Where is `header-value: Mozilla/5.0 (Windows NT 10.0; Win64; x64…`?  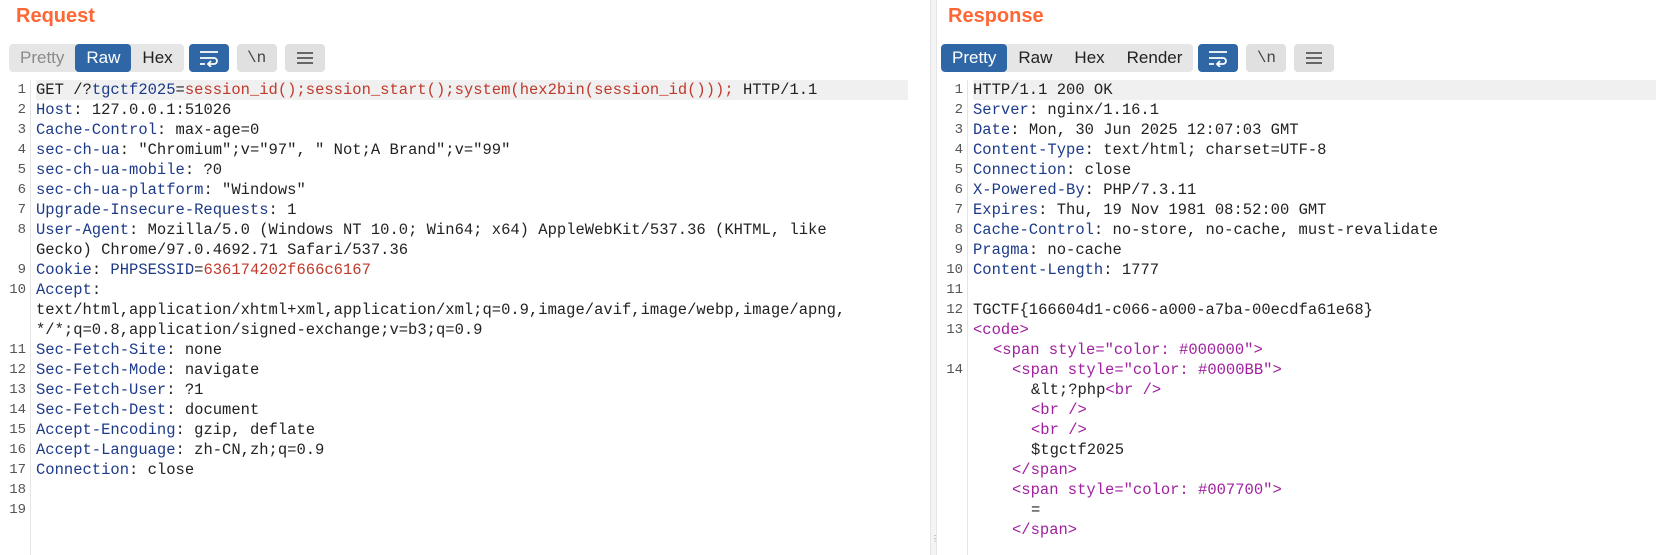
header-value: Mozilla/5.0 (Windows NT 10.0; Win64; x64… is located at coordinates (487, 230).